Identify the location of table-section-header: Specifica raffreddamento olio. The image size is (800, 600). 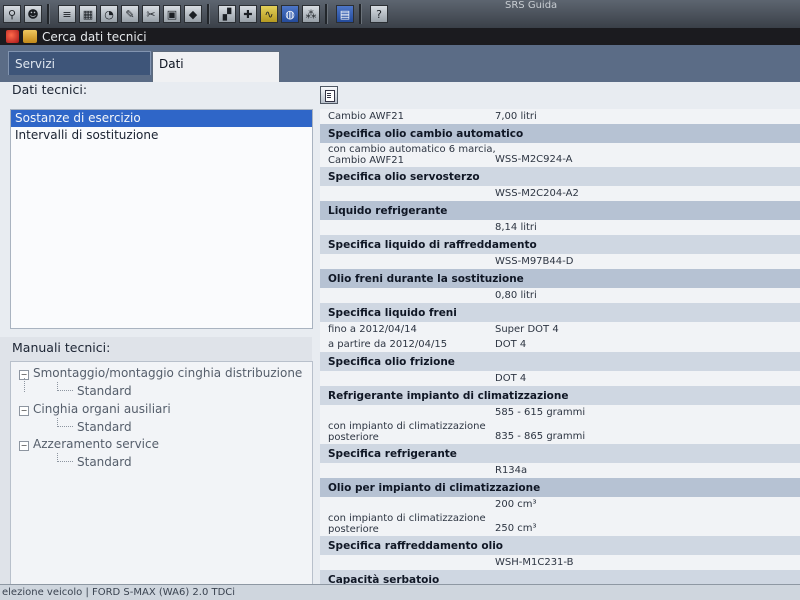
(560, 545).